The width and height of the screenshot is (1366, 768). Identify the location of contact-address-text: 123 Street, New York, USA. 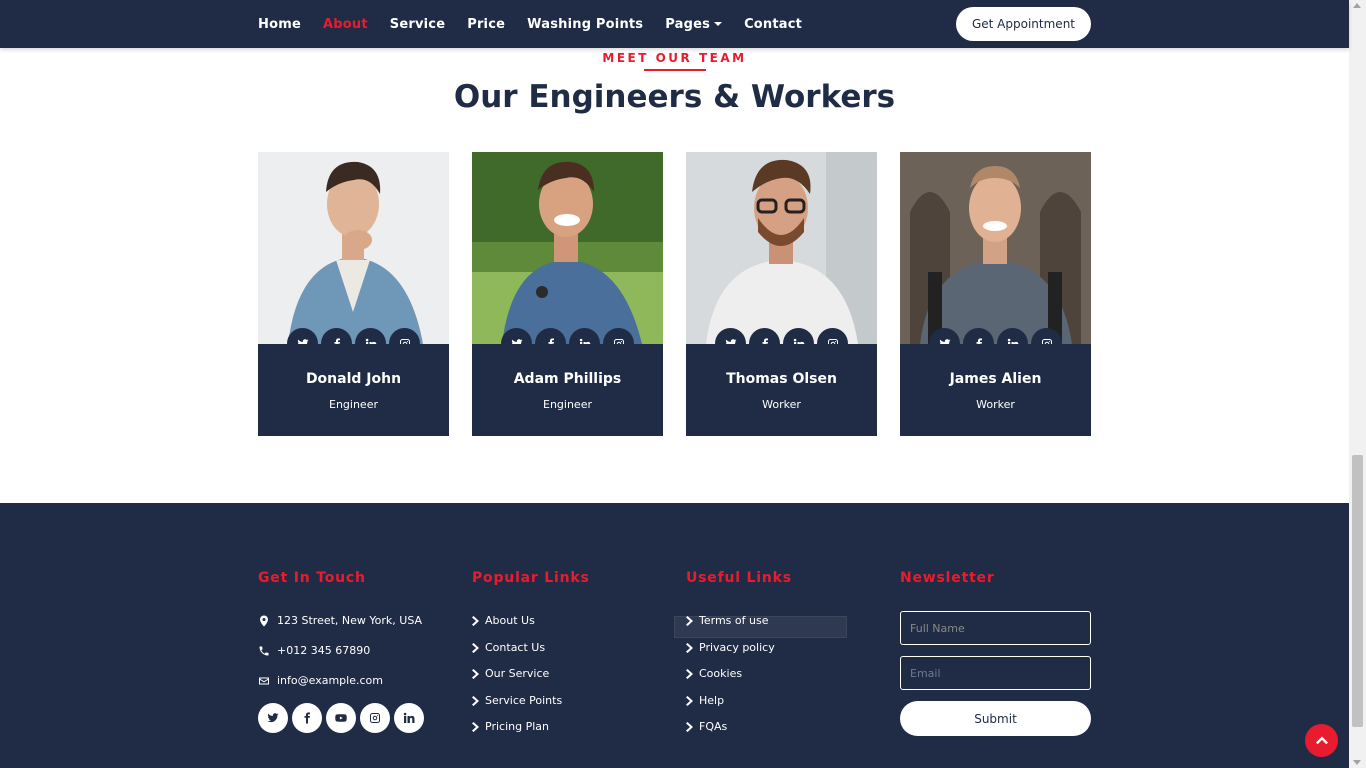
(350, 620).